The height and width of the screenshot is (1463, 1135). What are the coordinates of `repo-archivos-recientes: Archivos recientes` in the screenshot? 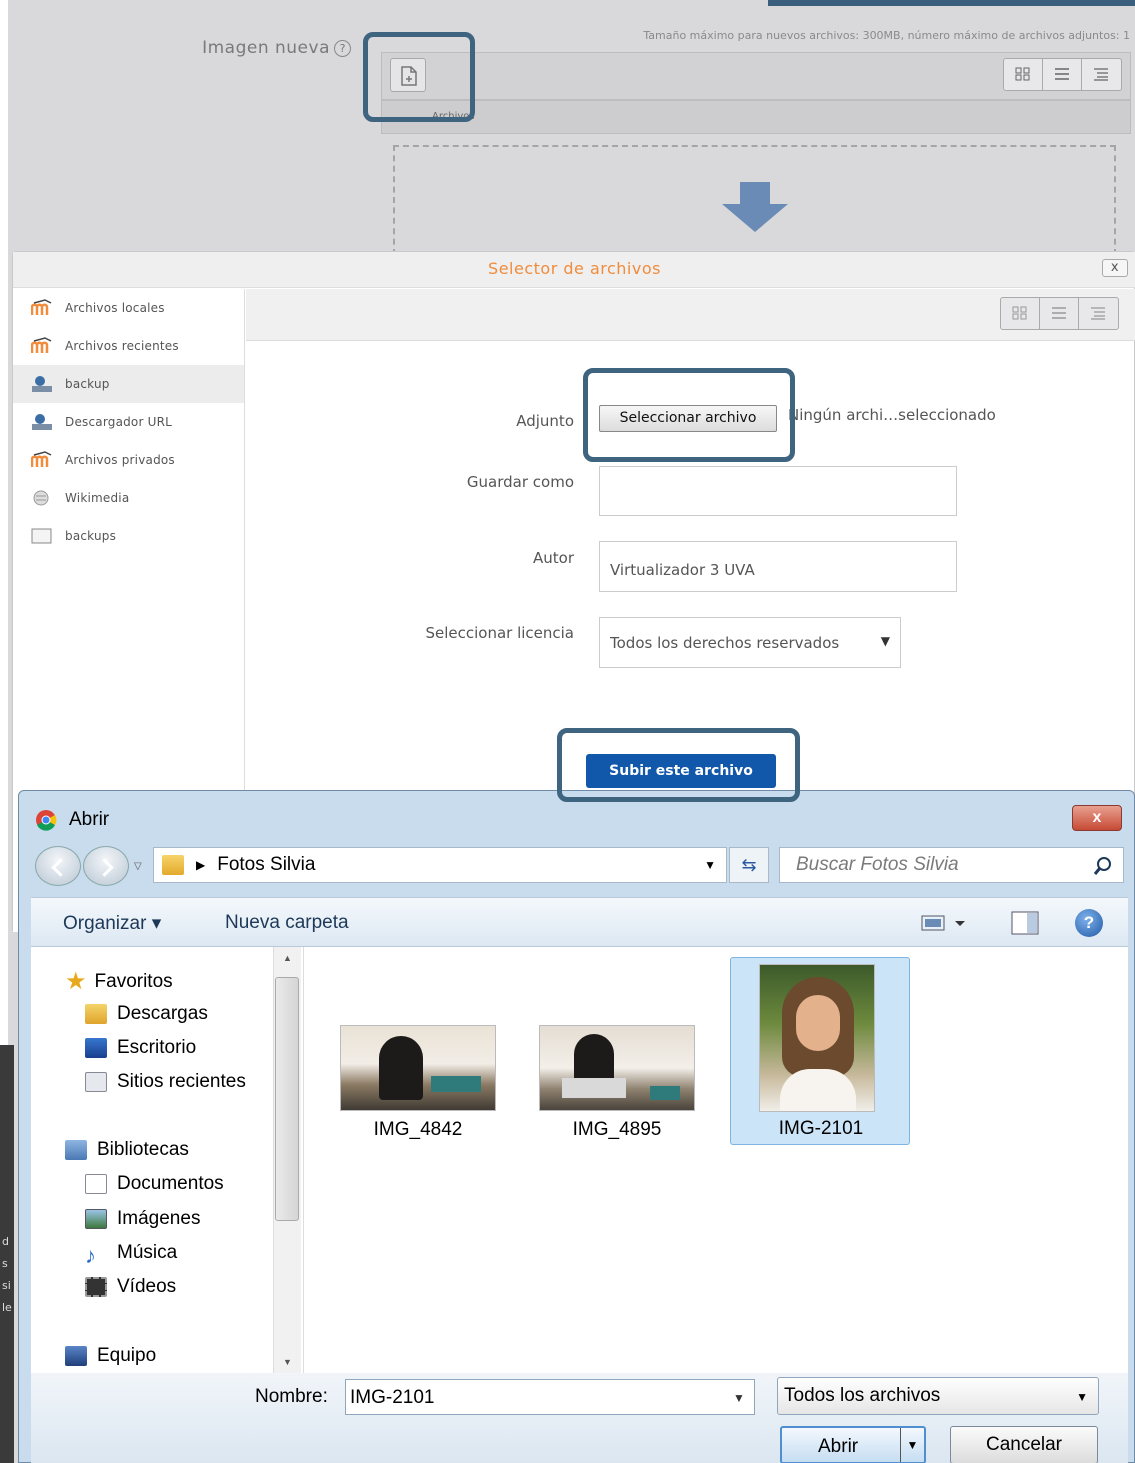 It's located at (128, 346).